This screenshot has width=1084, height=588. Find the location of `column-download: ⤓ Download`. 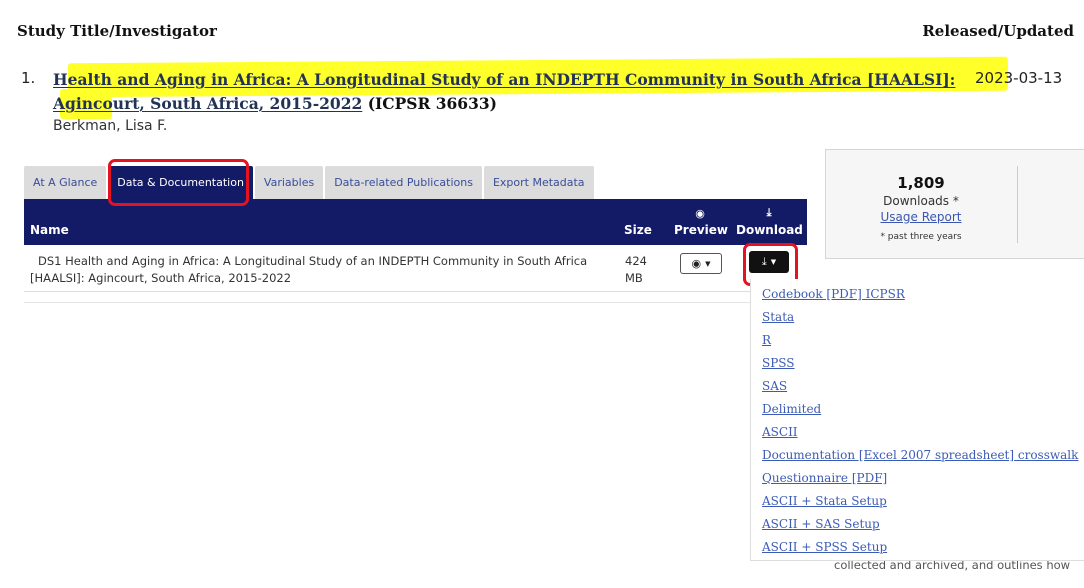

column-download: ⤓ Download is located at coordinates (769, 221).